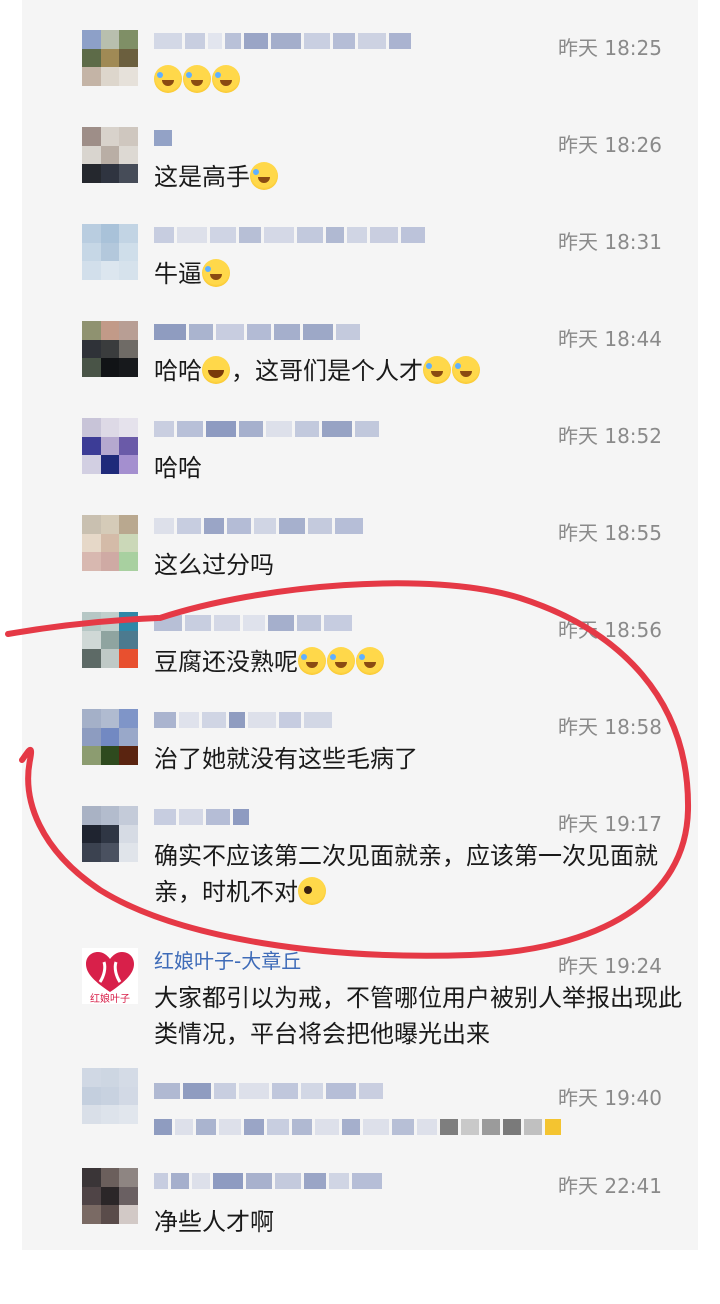  Describe the element at coordinates (110, 999) in the screenshot. I see `avatar-label: 红娘叶子` at that location.